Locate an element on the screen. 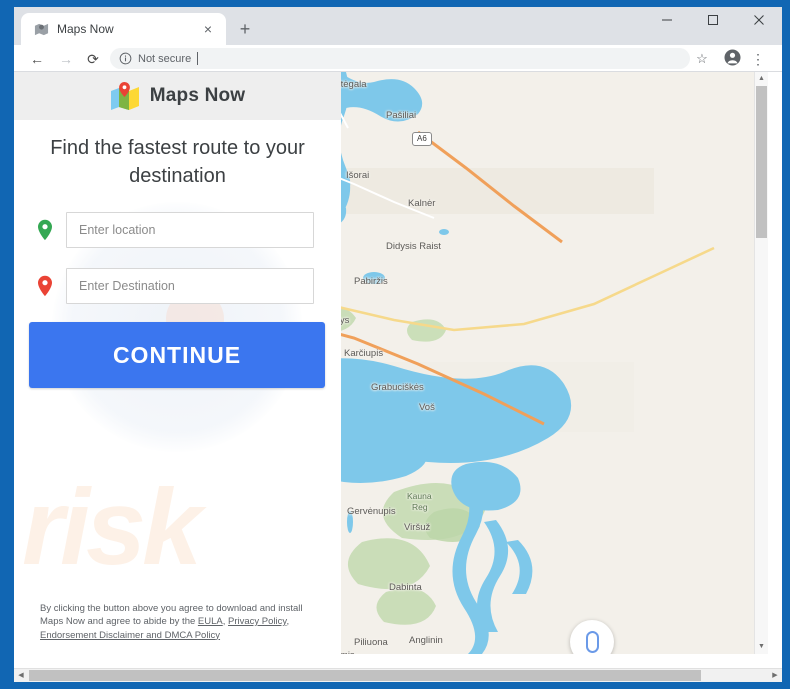 The image size is (790, 689). maps-now-logo-icon is located at coordinates (124, 96).